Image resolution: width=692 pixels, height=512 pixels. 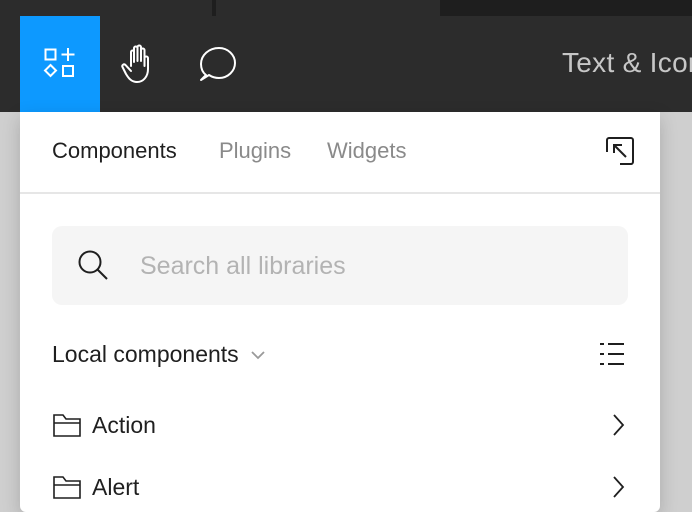 I want to click on section-title: Local components, so click(x=145, y=353).